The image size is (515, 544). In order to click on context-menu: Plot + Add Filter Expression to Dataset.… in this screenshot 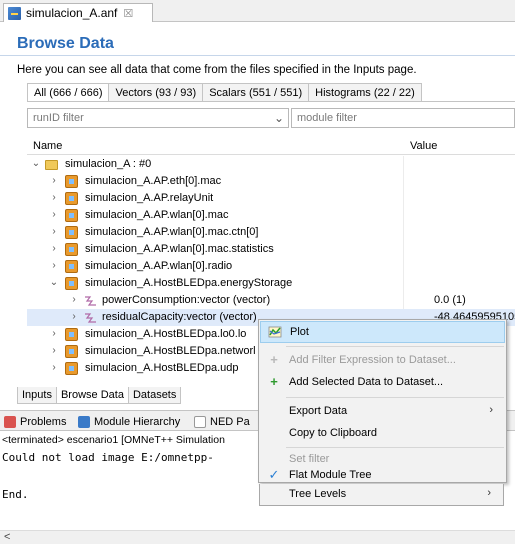, I will do `click(382, 401)`.